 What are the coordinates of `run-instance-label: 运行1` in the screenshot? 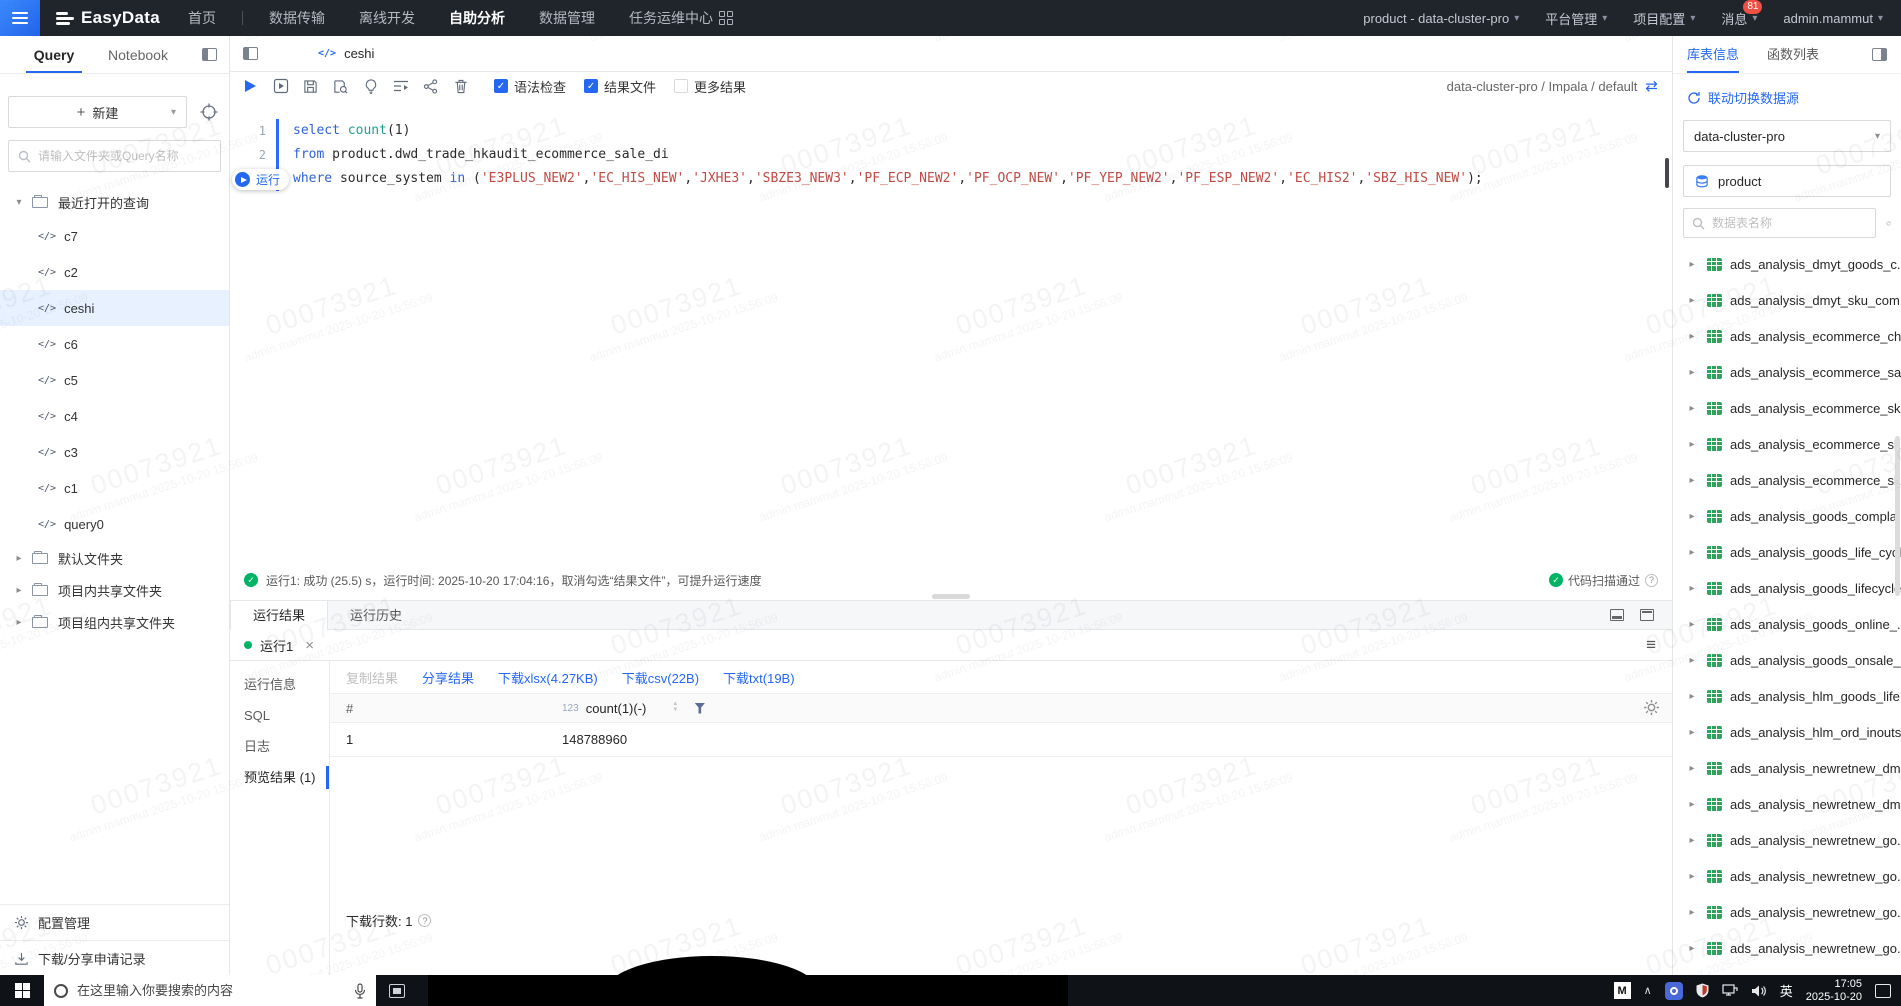 It's located at (276, 645).